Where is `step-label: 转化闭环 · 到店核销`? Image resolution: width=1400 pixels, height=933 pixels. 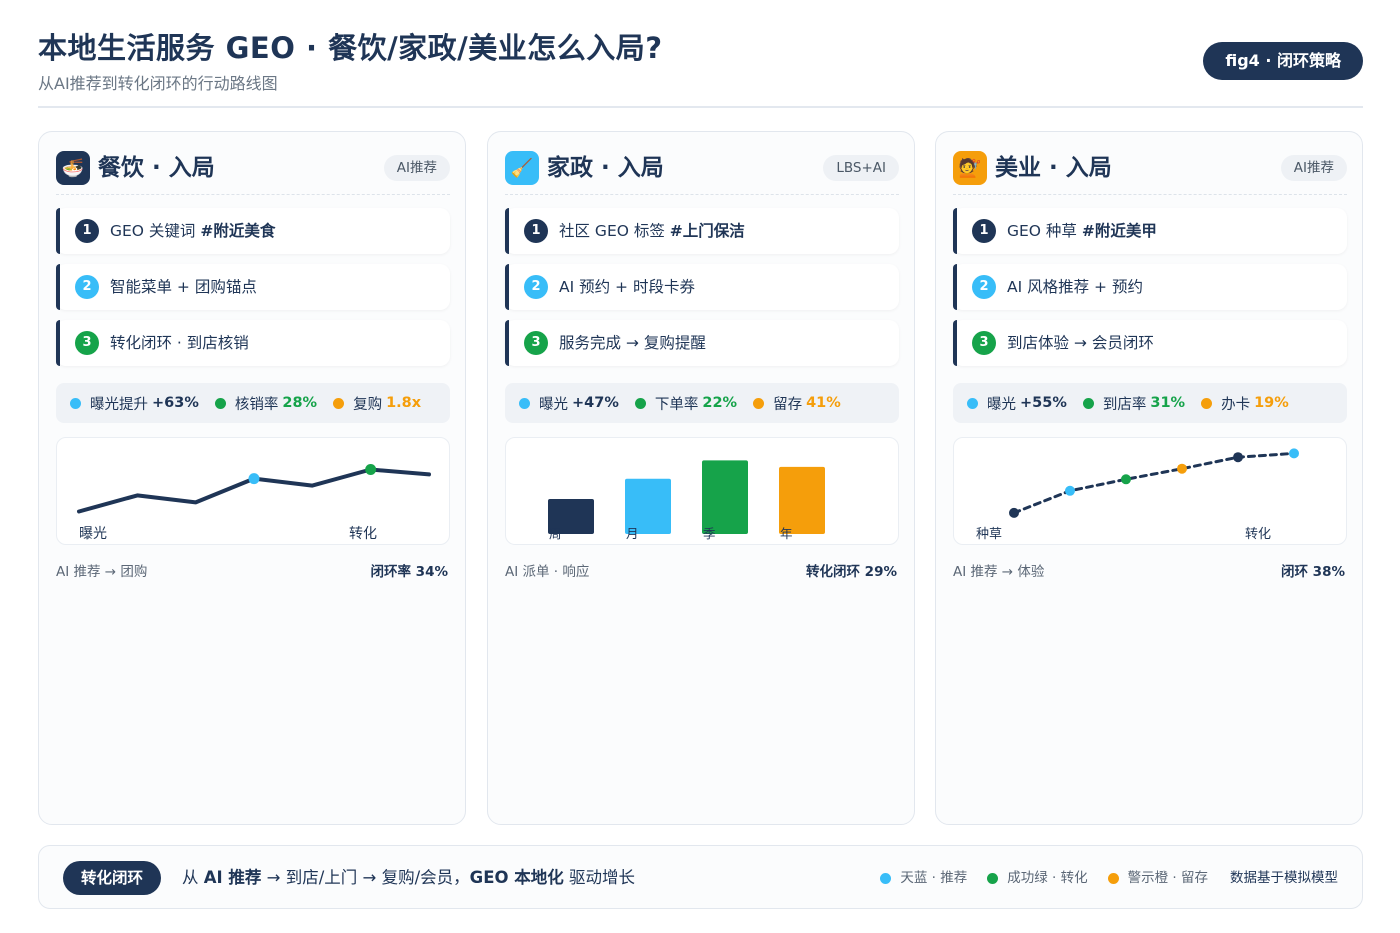
step-label: 转化闭环 · 到店核销 is located at coordinates (179, 343).